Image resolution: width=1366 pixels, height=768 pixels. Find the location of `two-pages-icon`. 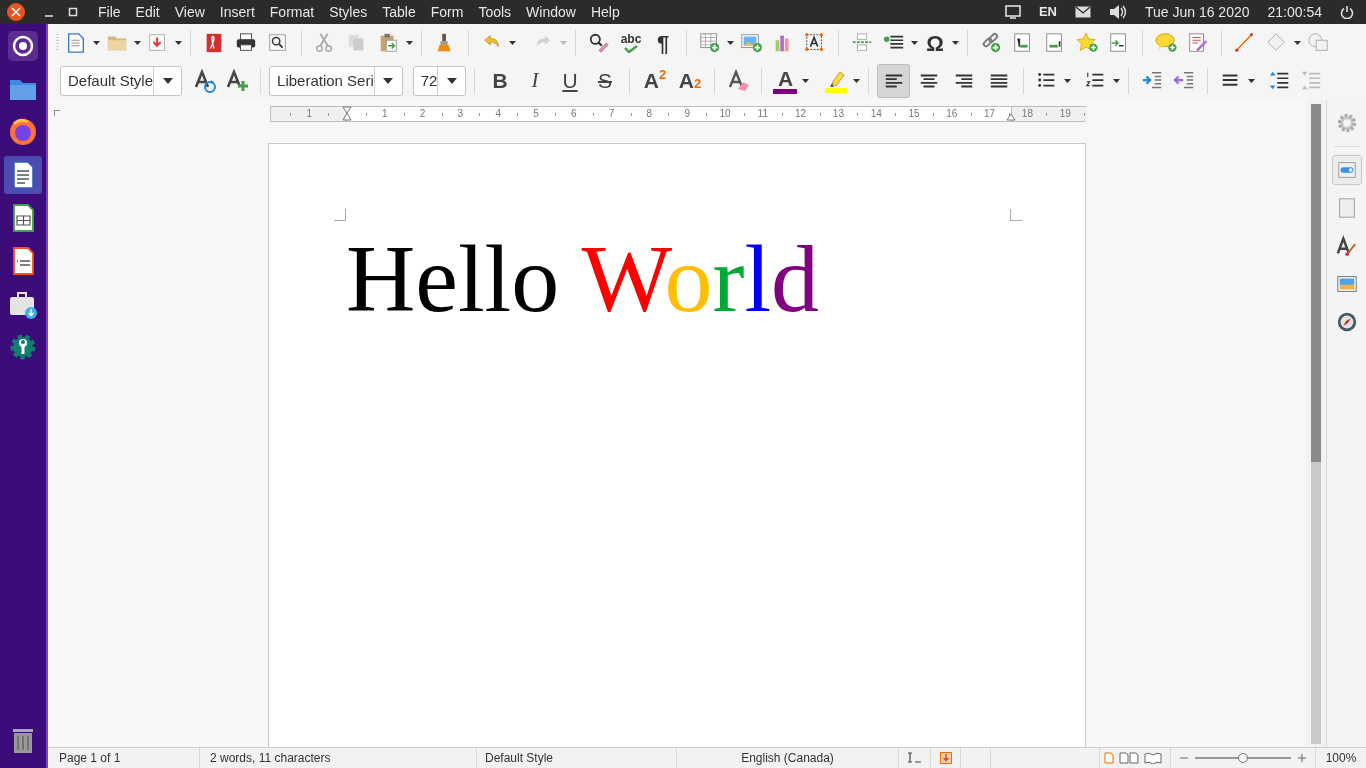

two-pages-icon is located at coordinates (1129, 758).